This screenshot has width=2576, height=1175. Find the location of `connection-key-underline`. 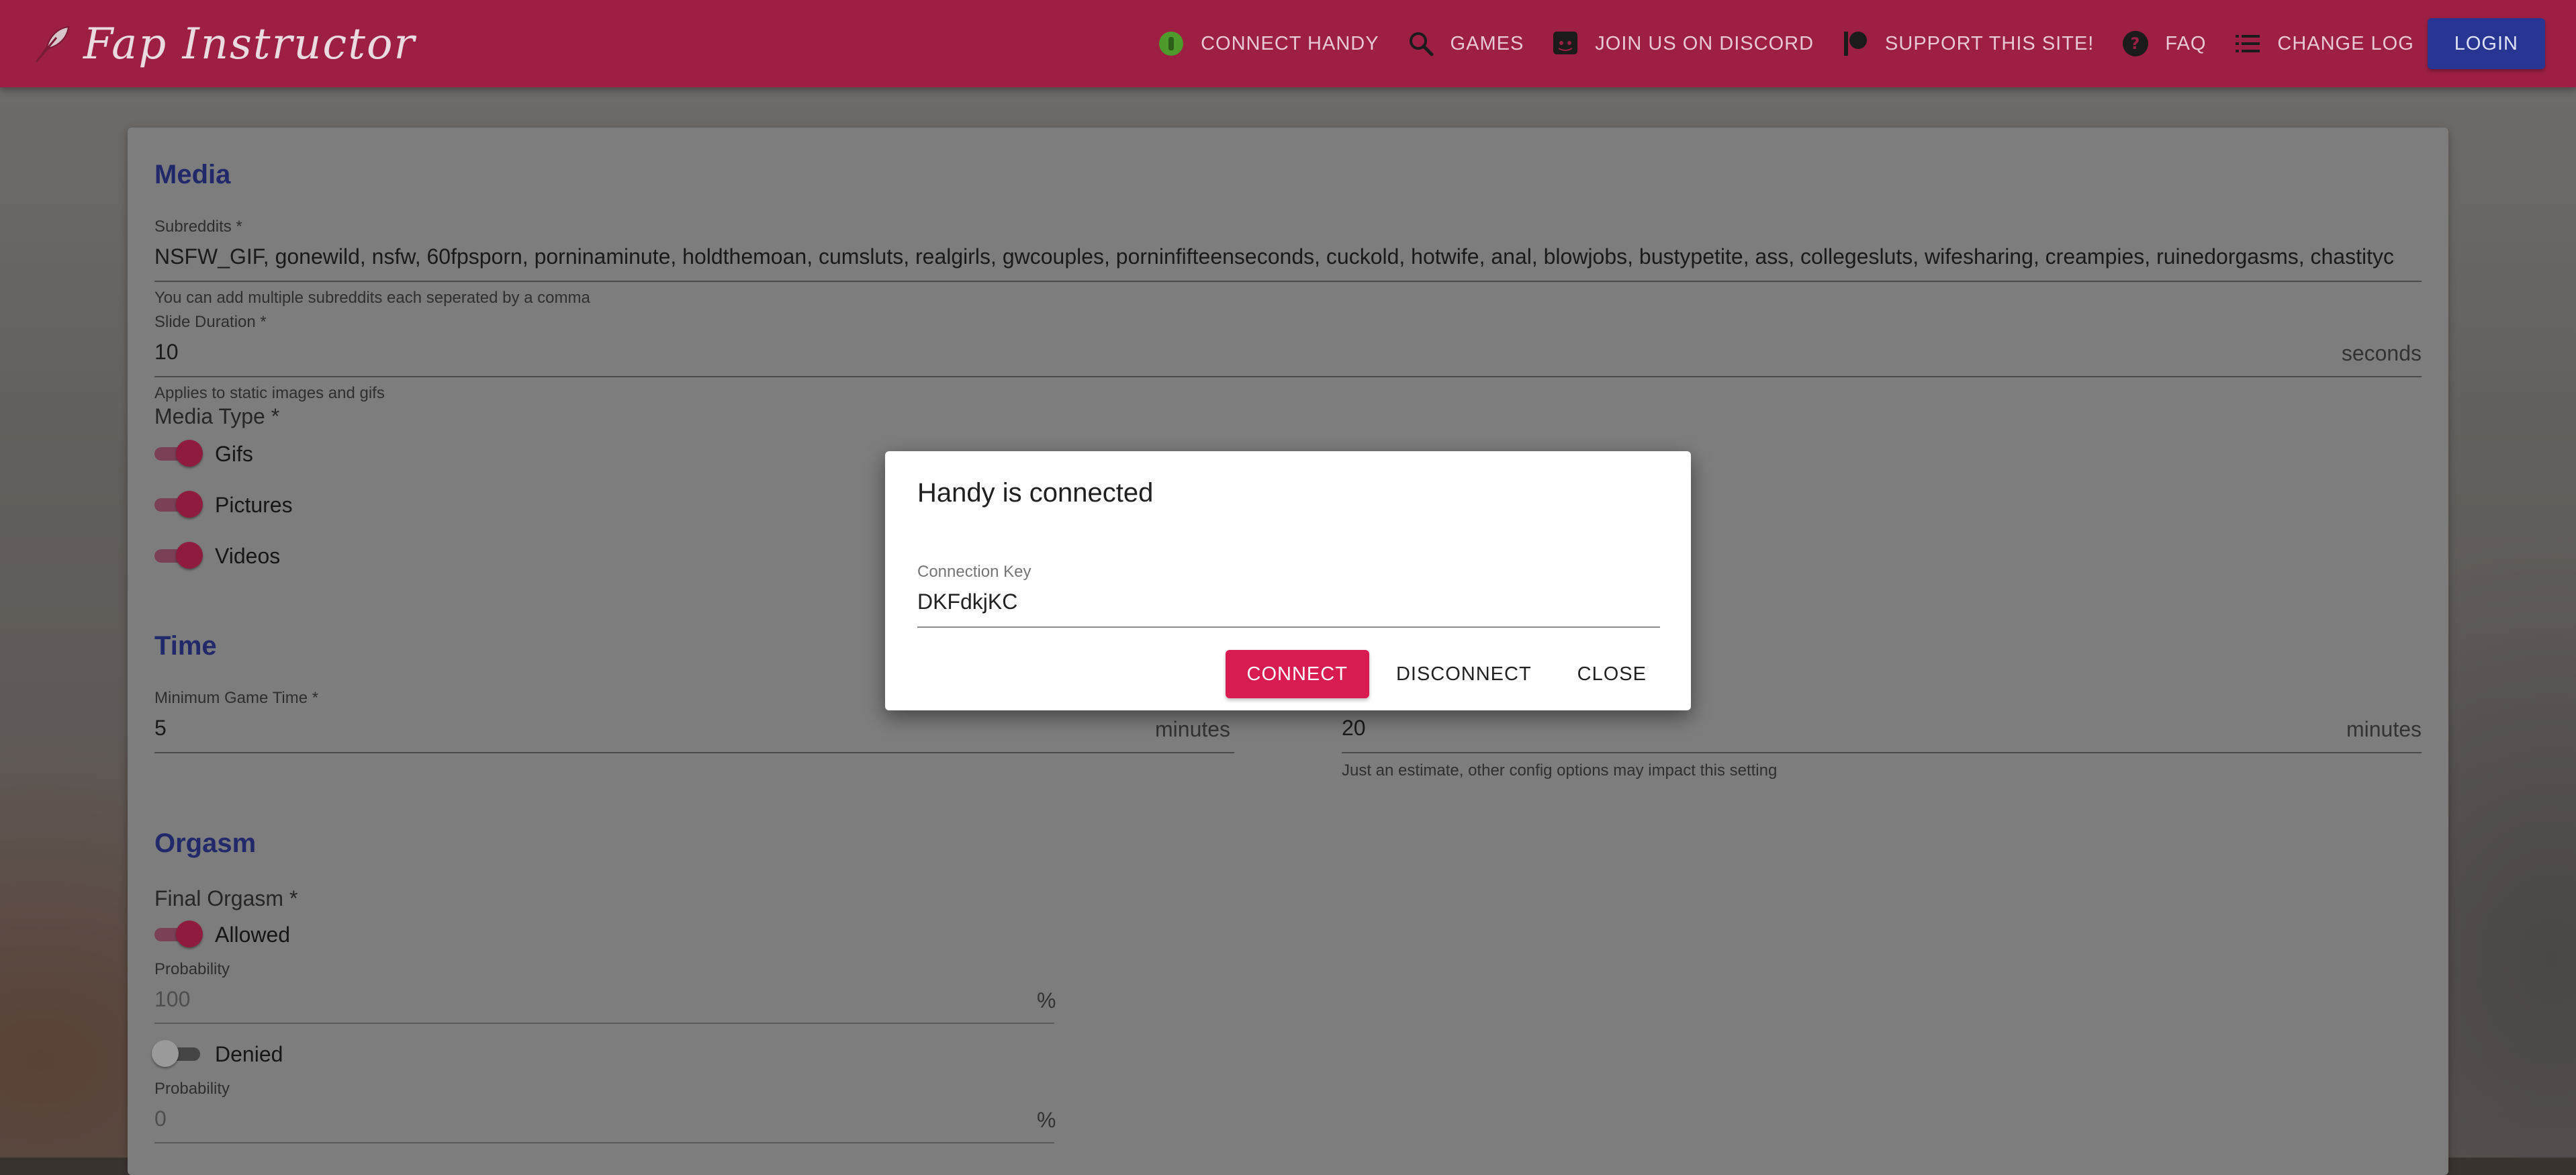

connection-key-underline is located at coordinates (1288, 627).